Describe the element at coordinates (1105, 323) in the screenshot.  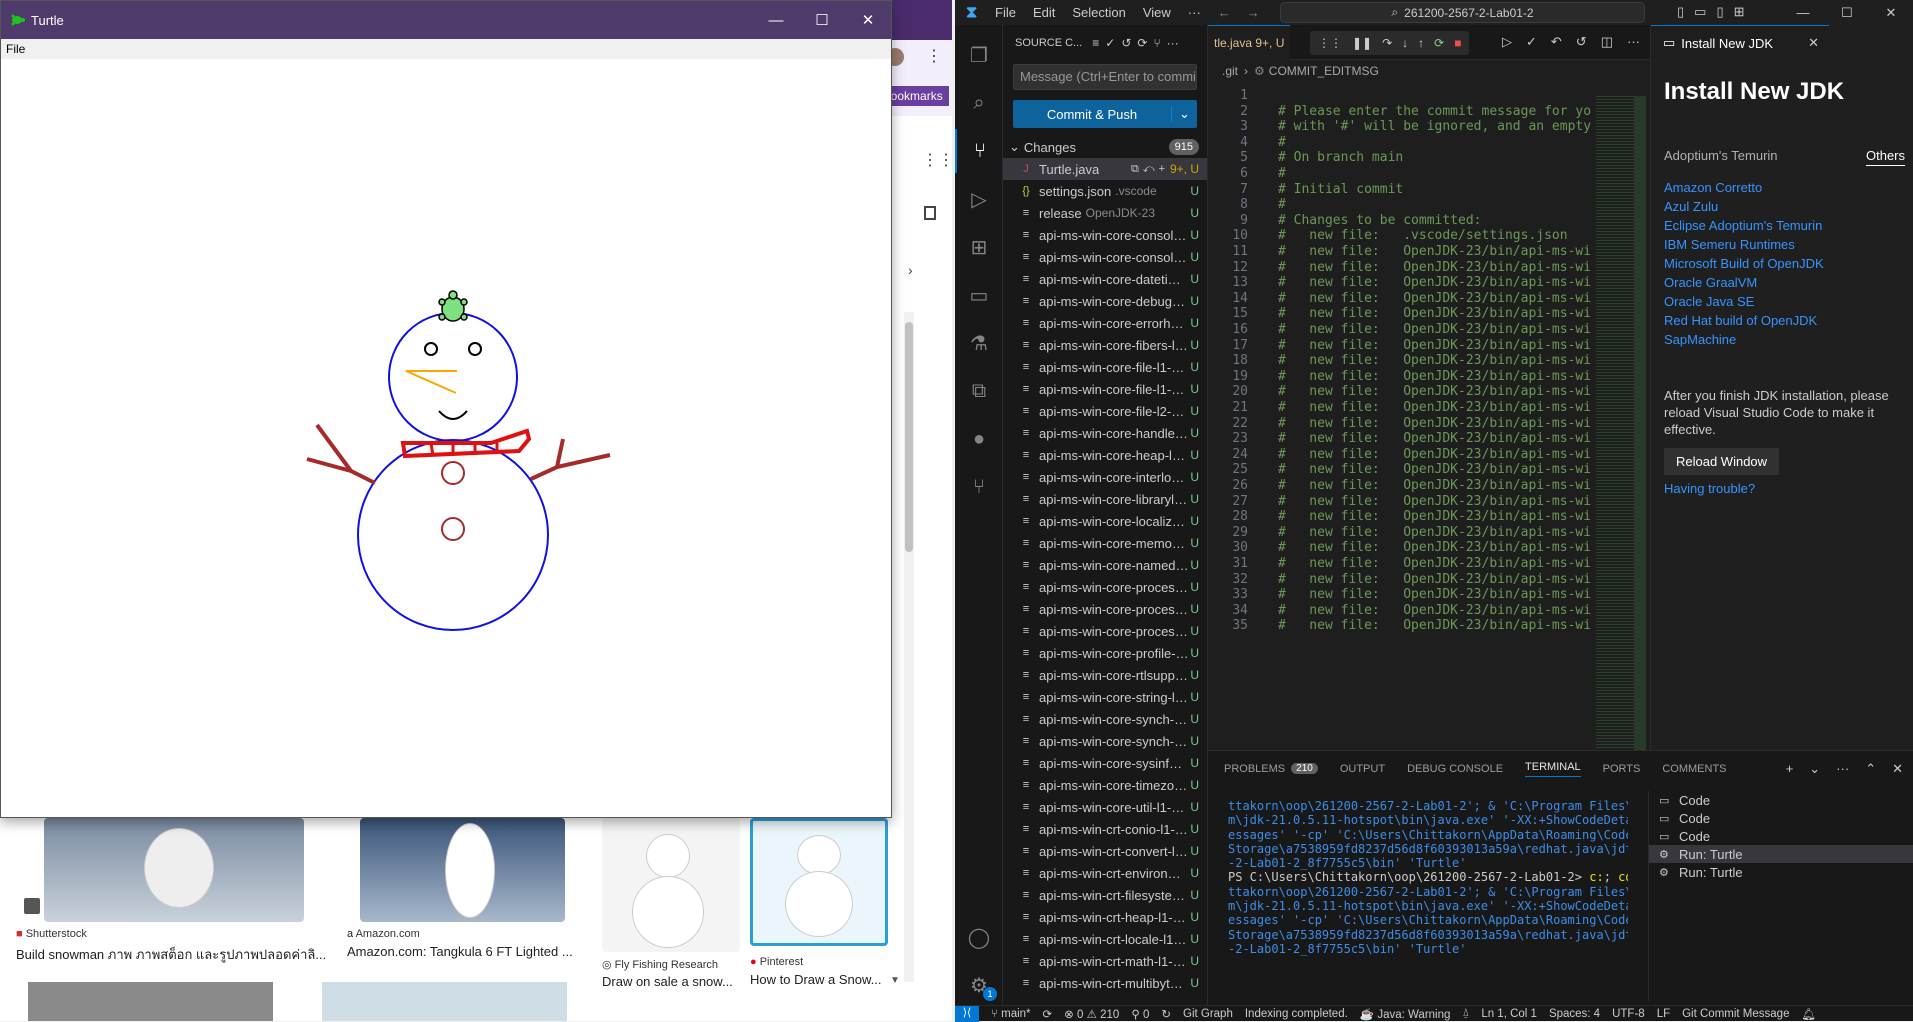
I see `changed-file-row: ≡ api-ms-win-core-errorhandlin...U` at that location.